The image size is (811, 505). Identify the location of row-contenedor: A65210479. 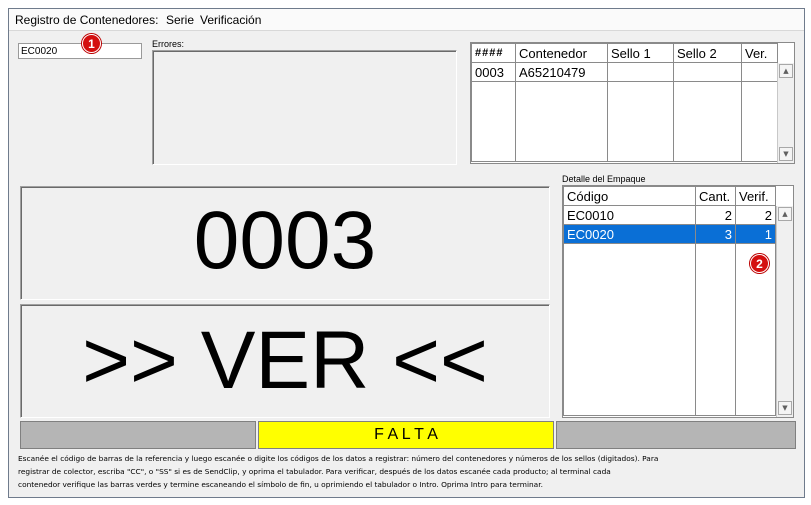
(561, 72).